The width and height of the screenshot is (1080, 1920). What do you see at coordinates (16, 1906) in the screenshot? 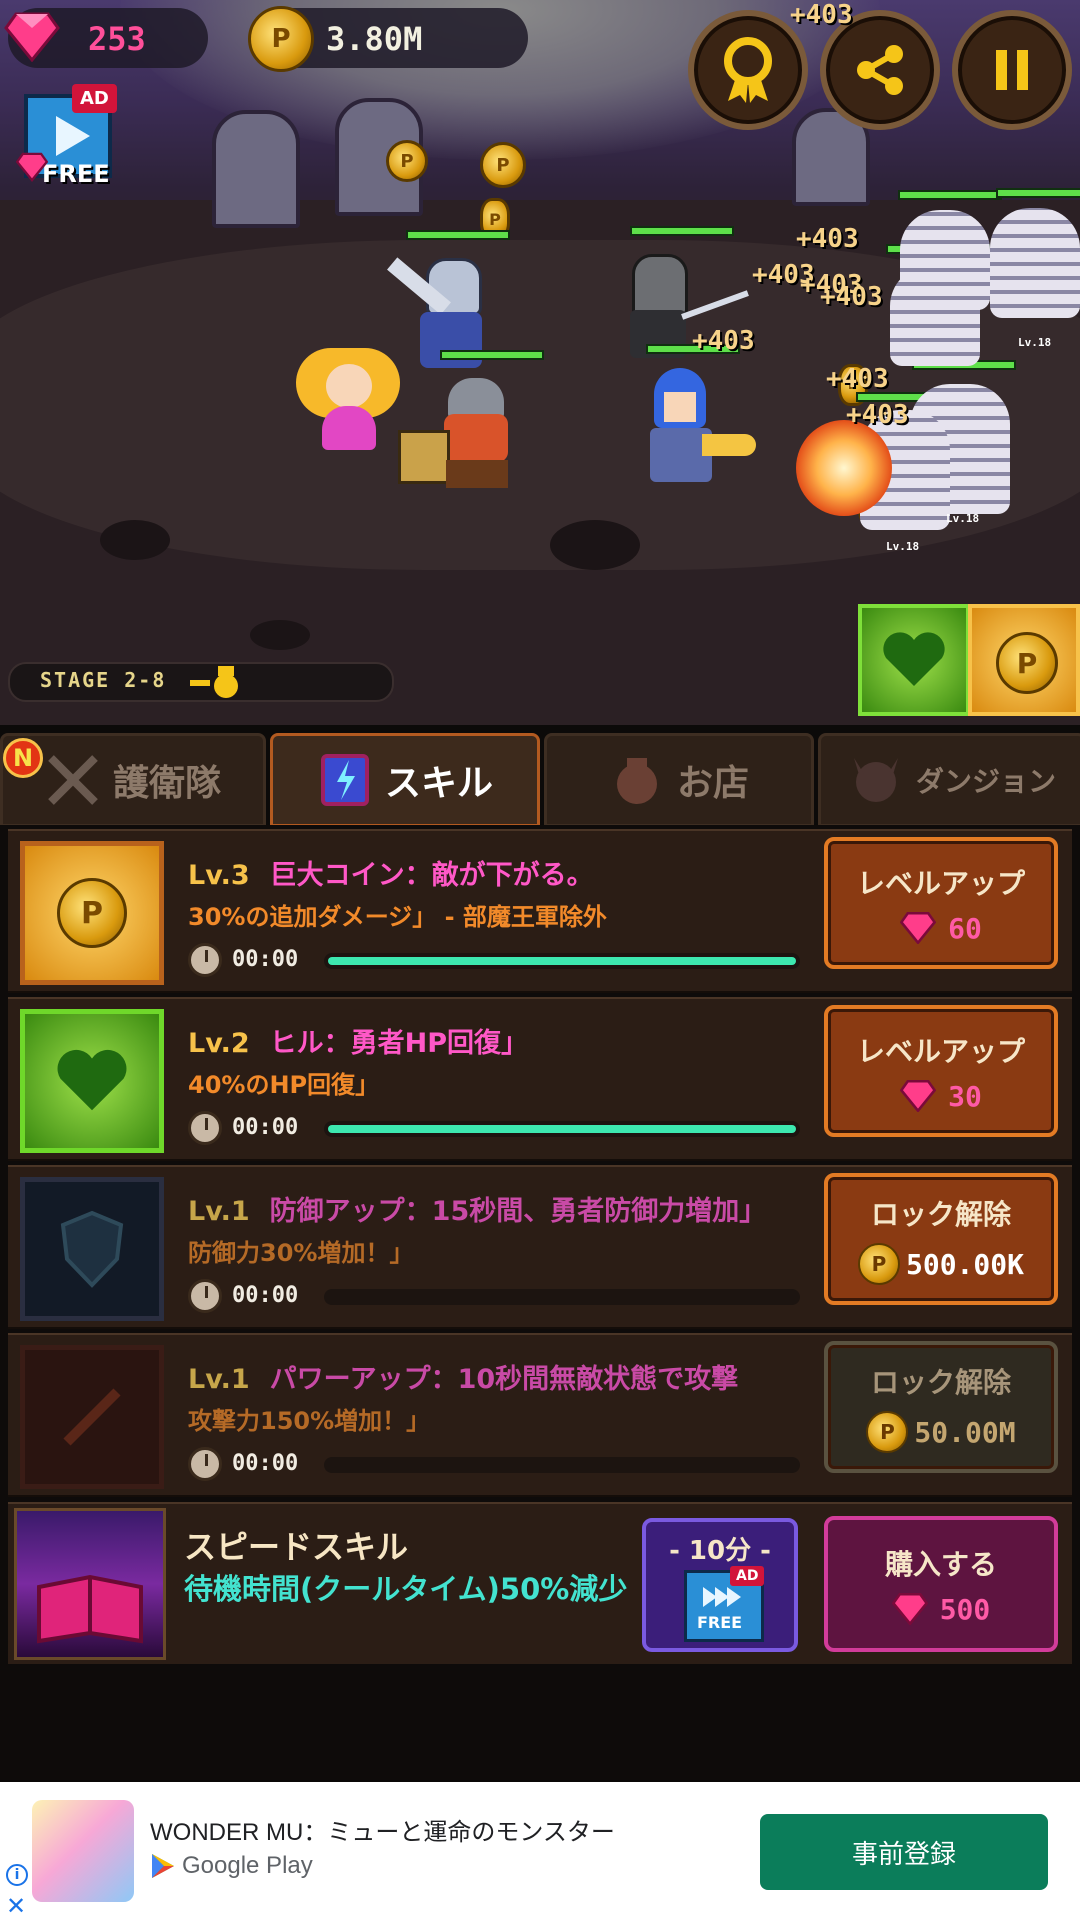
I see `ad-close-icon: ✕` at bounding box center [16, 1906].